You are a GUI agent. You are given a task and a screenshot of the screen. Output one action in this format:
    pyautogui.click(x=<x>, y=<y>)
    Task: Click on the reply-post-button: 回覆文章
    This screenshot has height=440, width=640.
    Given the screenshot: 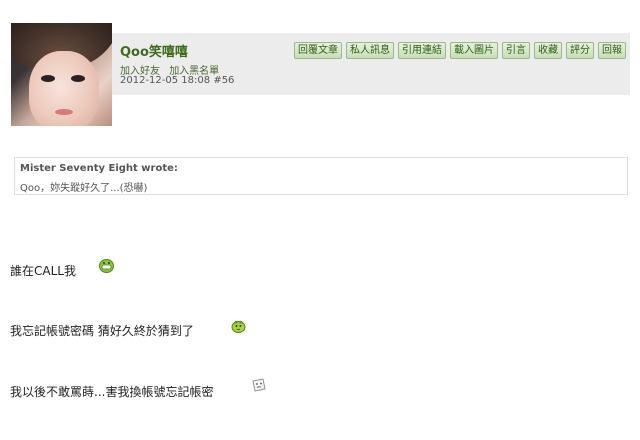 What is the action you would take?
    pyautogui.click(x=318, y=50)
    